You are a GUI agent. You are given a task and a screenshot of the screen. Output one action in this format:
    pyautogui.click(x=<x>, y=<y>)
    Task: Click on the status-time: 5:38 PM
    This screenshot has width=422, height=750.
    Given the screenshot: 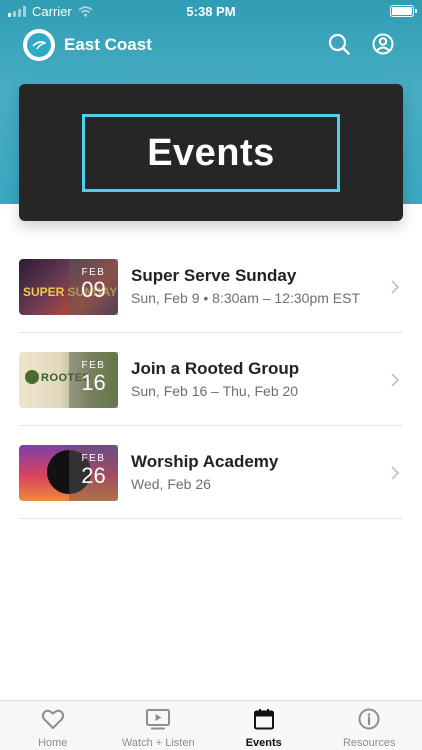 What is the action you would take?
    pyautogui.click(x=211, y=11)
    